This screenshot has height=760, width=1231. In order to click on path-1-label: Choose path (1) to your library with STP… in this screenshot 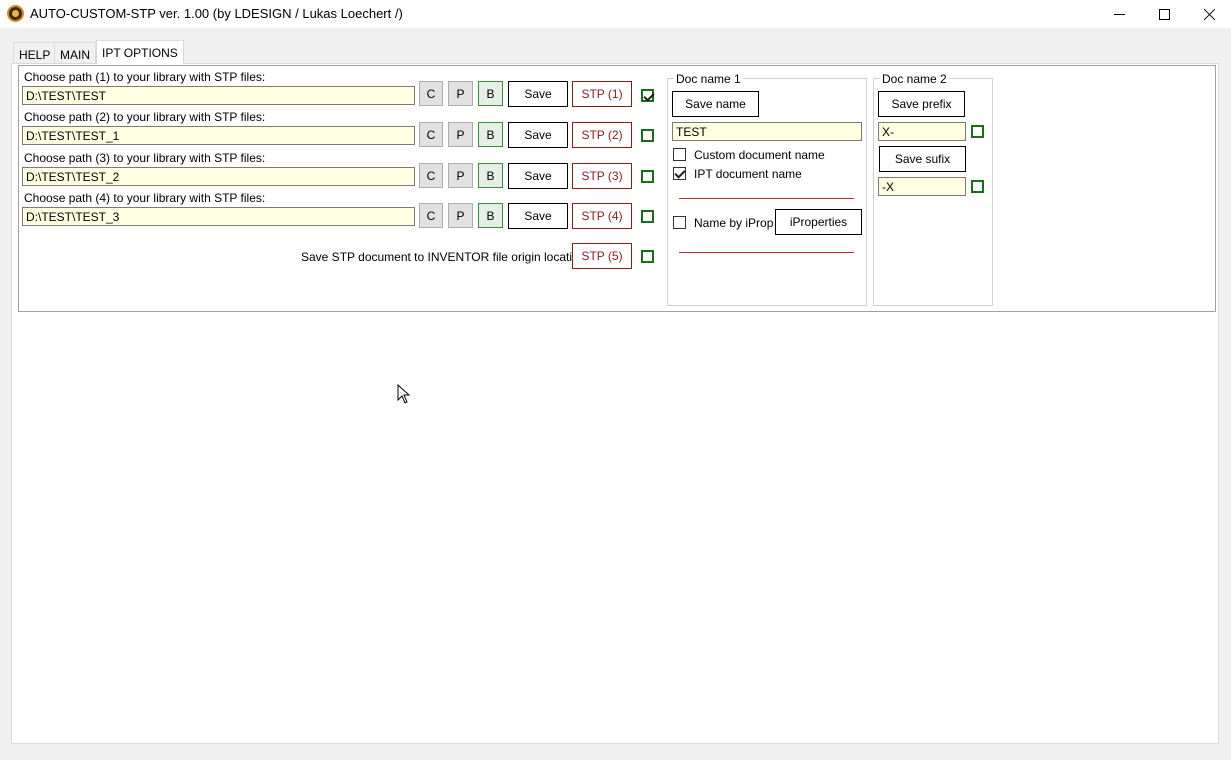, I will do `click(145, 77)`.